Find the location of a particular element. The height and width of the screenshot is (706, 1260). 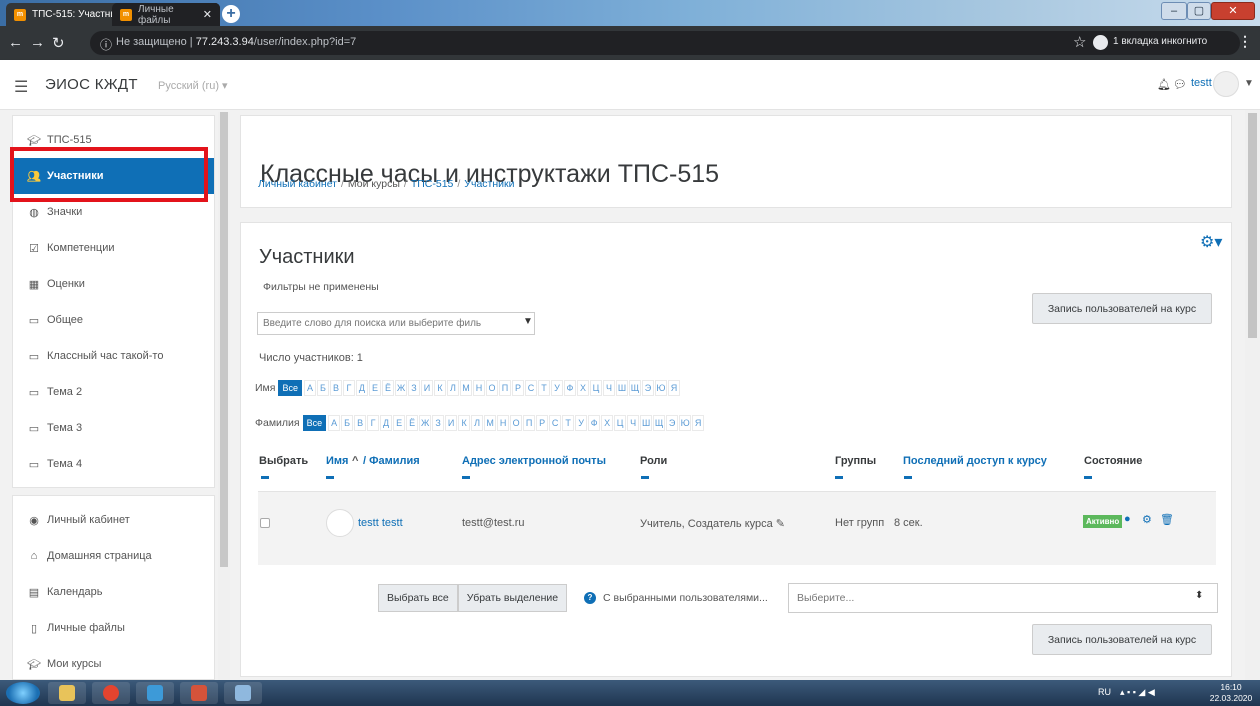

start-button is located at coordinates (23, 693).